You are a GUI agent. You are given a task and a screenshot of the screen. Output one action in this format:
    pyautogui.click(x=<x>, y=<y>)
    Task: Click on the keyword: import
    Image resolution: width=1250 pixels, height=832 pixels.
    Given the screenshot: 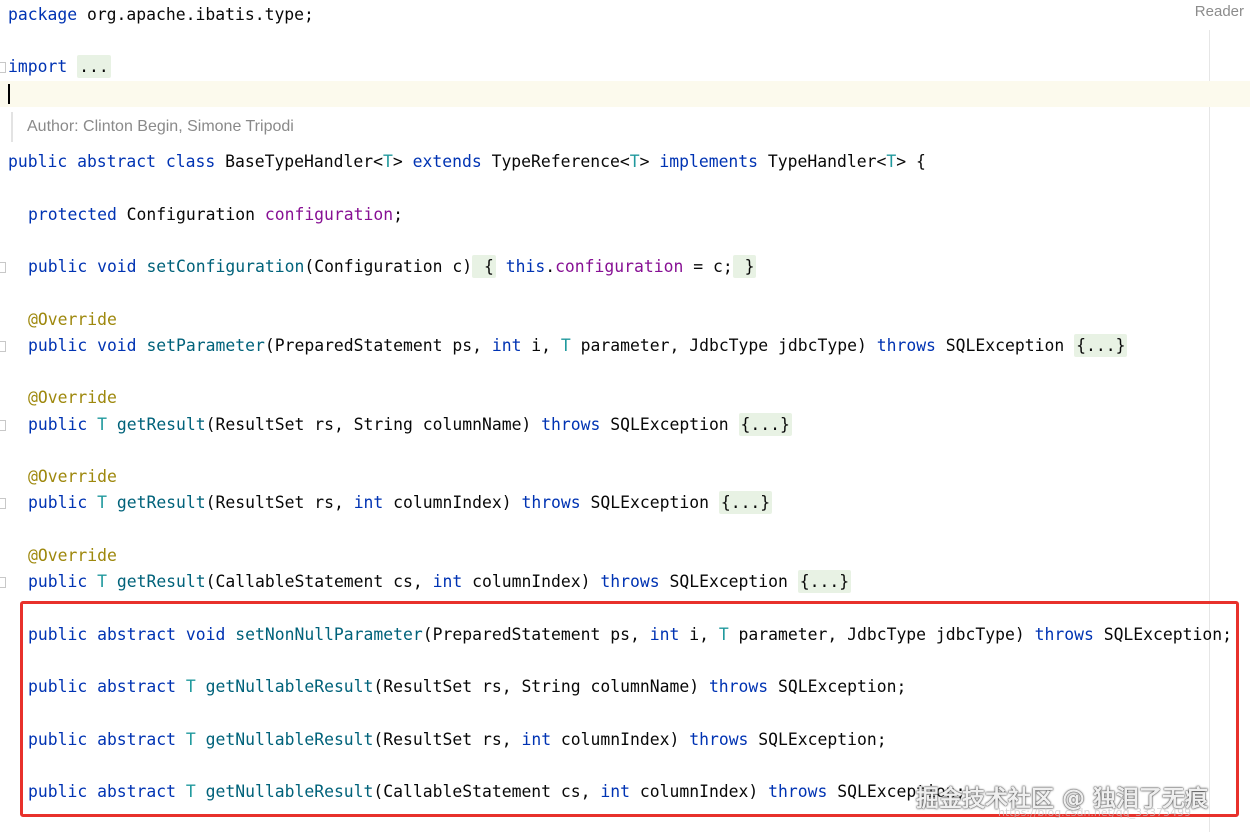 What is the action you would take?
    pyautogui.click(x=38, y=66)
    